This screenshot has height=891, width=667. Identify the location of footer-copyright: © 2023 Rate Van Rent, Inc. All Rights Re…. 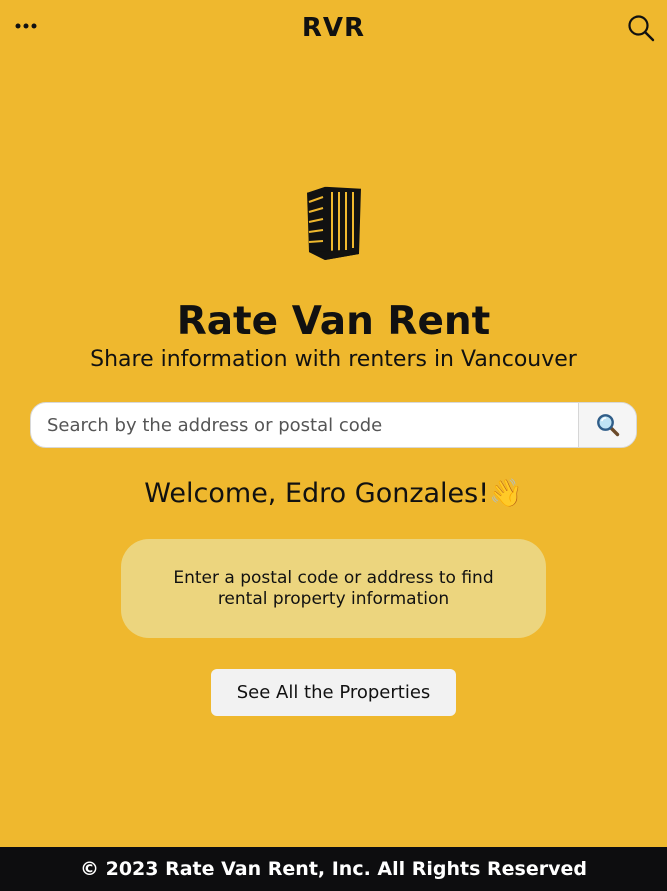
(333, 869).